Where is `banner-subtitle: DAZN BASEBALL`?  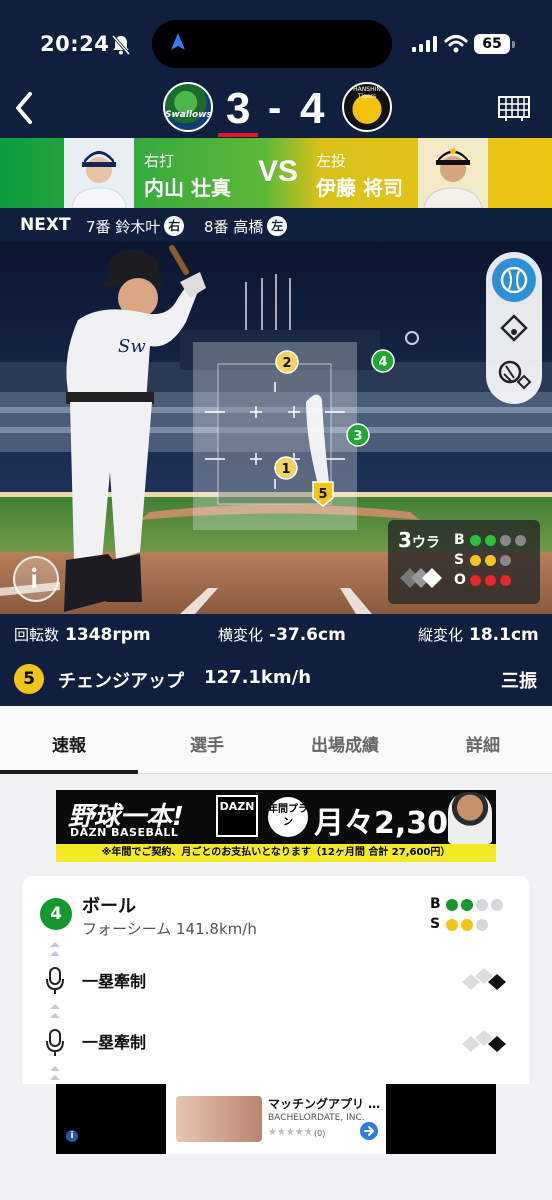
banner-subtitle: DAZN BASEBALL is located at coordinates (124, 832).